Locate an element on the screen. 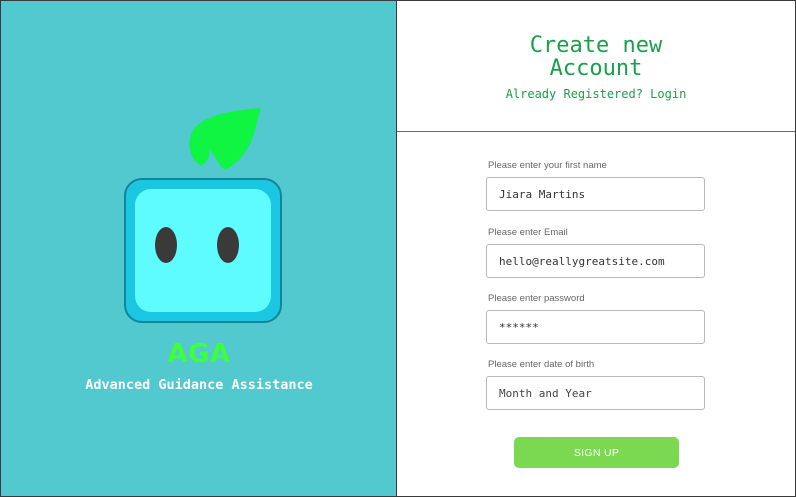  logo is located at coordinates (203, 216).